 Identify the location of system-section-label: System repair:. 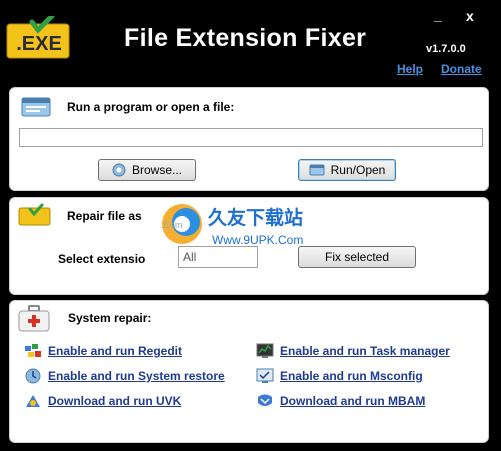
(110, 318).